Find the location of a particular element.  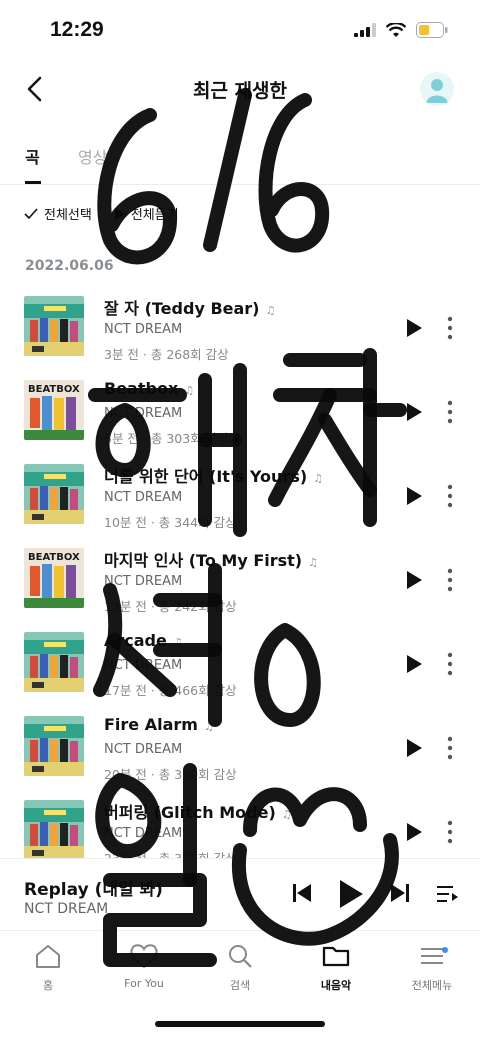

playlist-button is located at coordinates (448, 894).